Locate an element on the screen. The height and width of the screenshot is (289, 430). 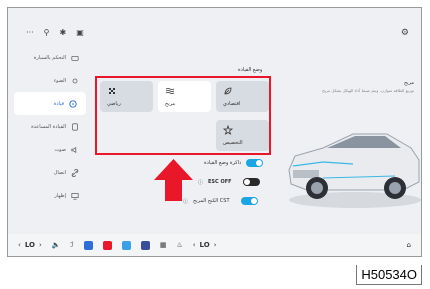
custom-mode-icon is located at coordinates (228, 130).